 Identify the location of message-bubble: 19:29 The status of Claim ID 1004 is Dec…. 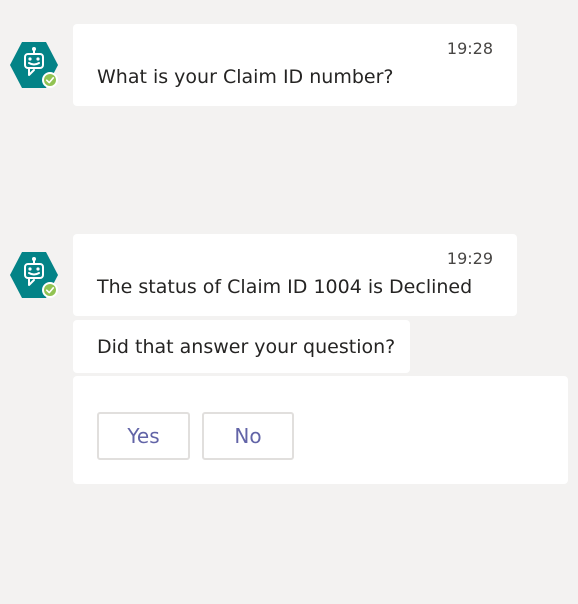
(295, 275).